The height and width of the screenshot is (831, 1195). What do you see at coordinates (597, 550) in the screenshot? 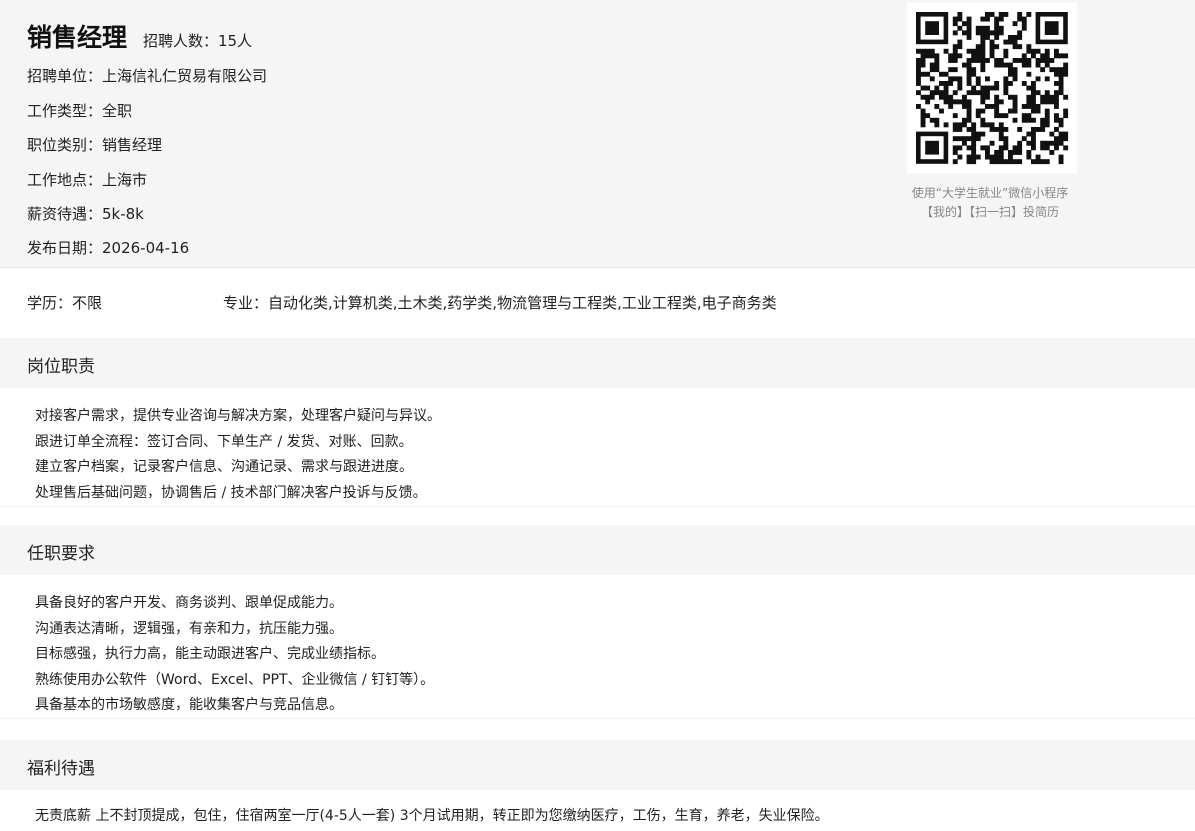
I see `section-qualifications-header: 任职要求` at bounding box center [597, 550].